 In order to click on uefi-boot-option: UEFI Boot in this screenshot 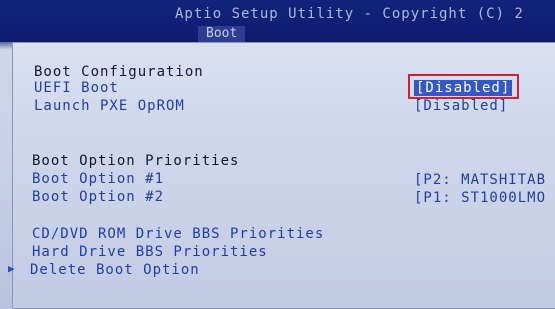, I will do `click(76, 88)`.